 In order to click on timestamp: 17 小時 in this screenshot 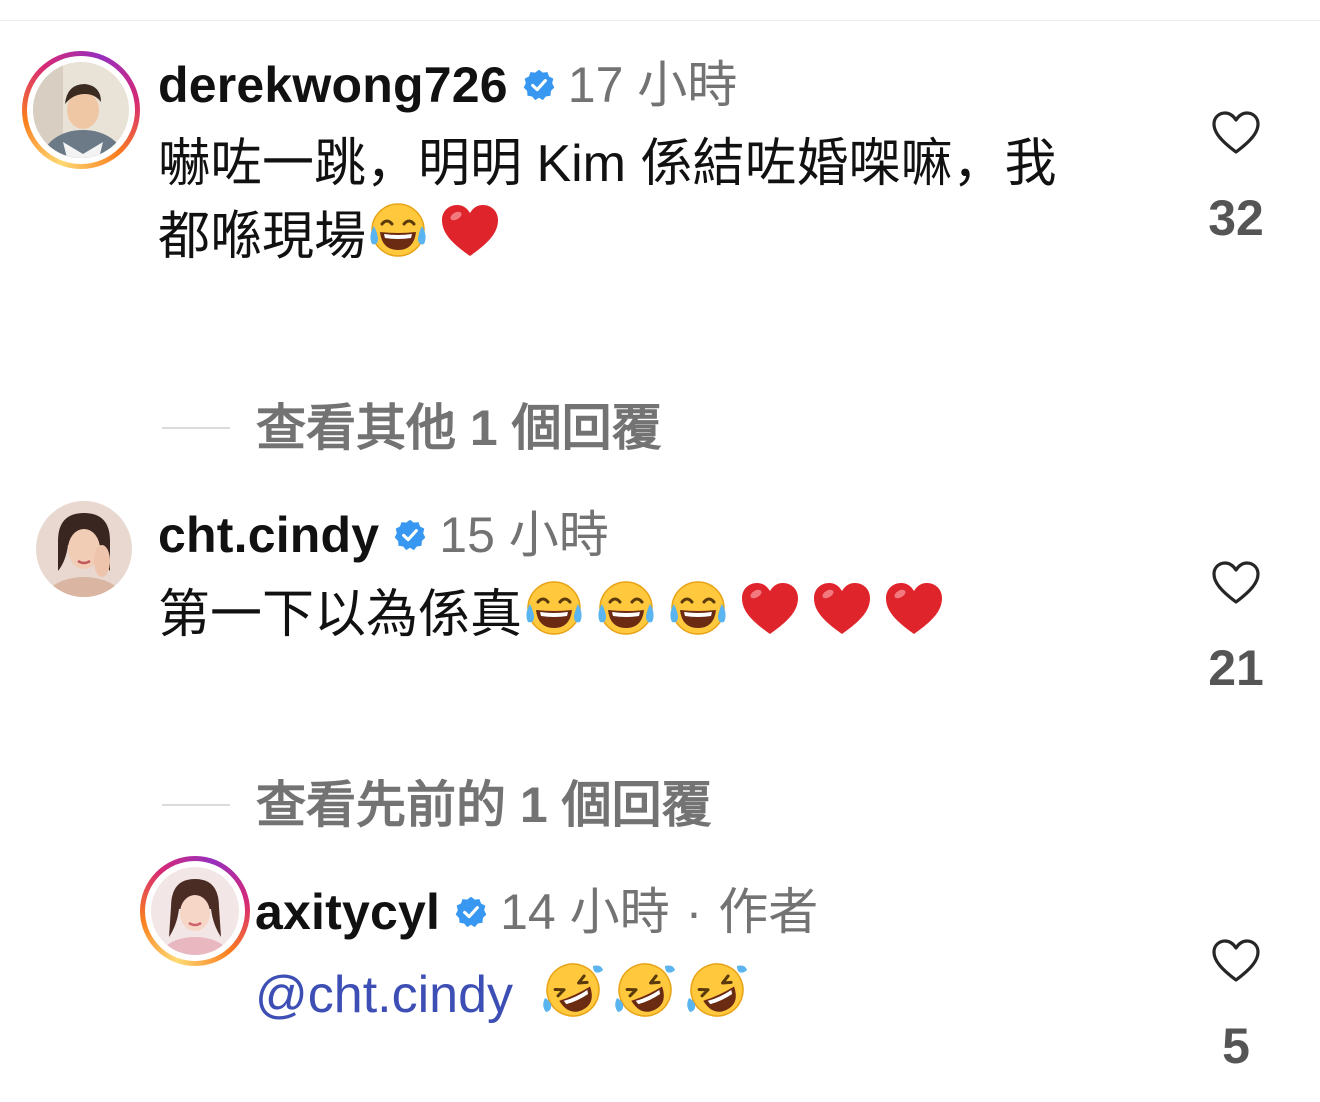, I will do `click(652, 85)`.